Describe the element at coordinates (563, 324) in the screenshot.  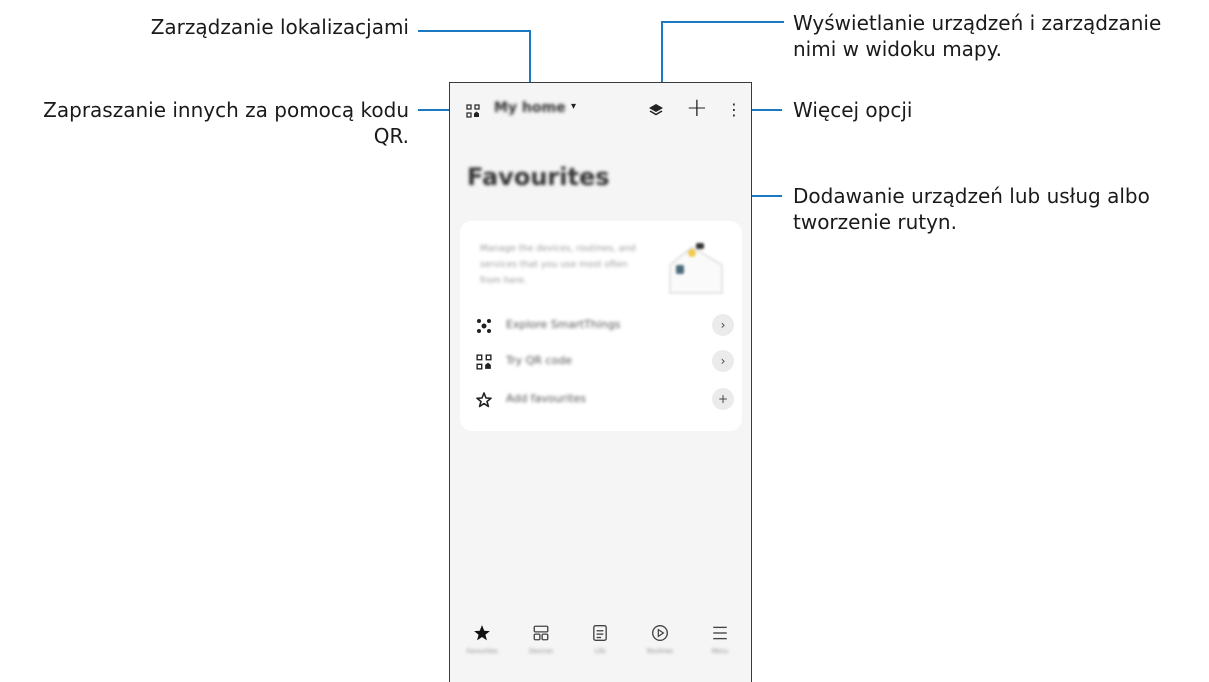
I see `list-item-label: Explore SmartThings` at that location.